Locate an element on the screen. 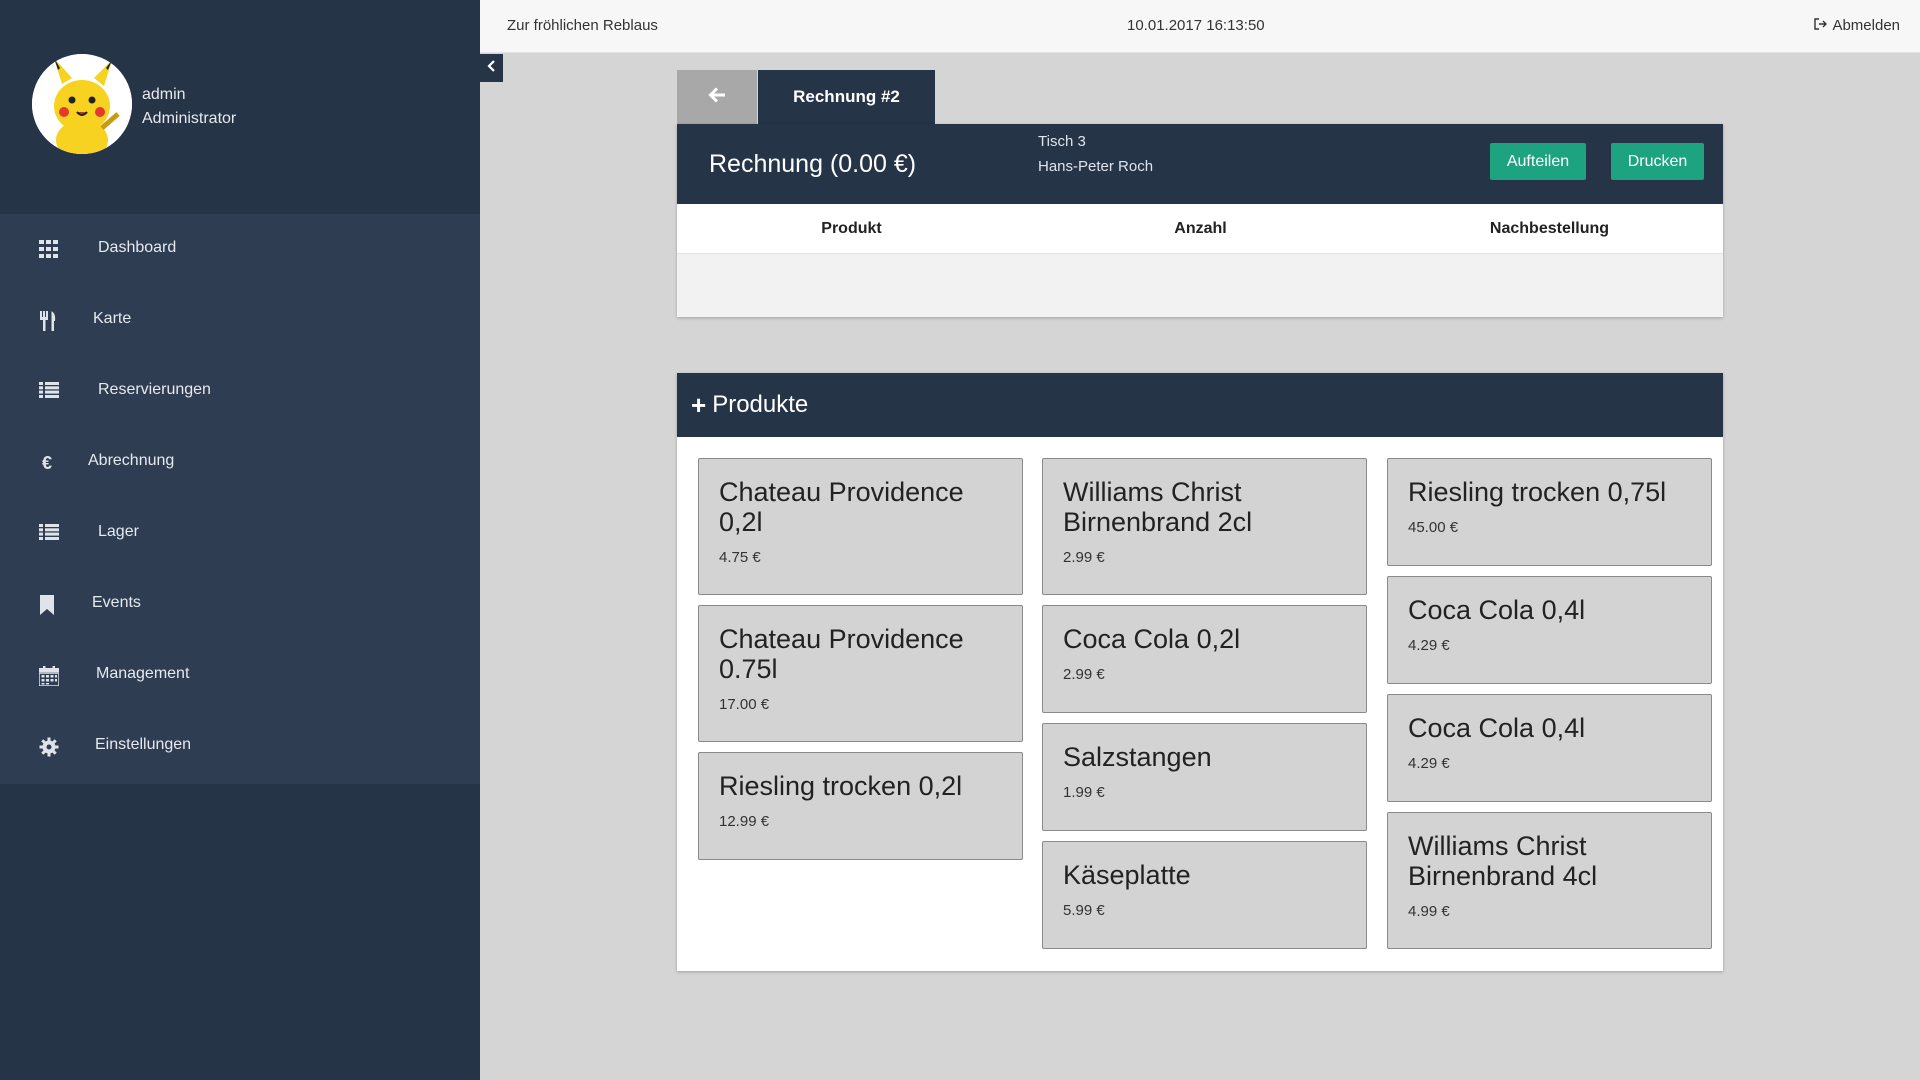 This screenshot has height=1080, width=1920. product-price: 4.75 € is located at coordinates (740, 557).